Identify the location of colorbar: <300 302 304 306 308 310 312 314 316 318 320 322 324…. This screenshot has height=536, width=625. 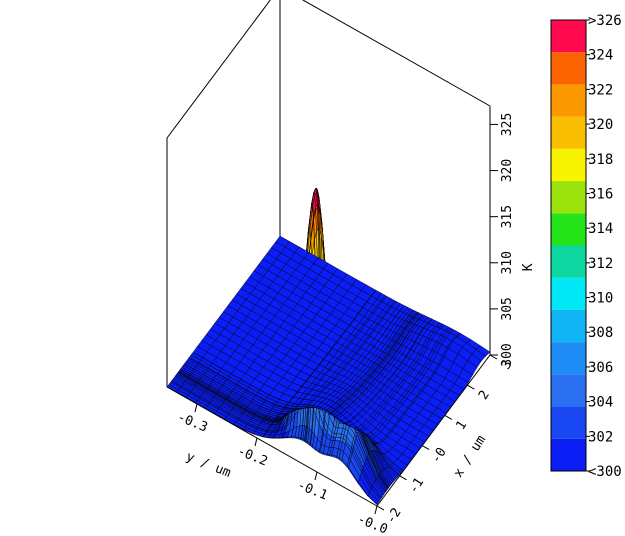
(586, 246).